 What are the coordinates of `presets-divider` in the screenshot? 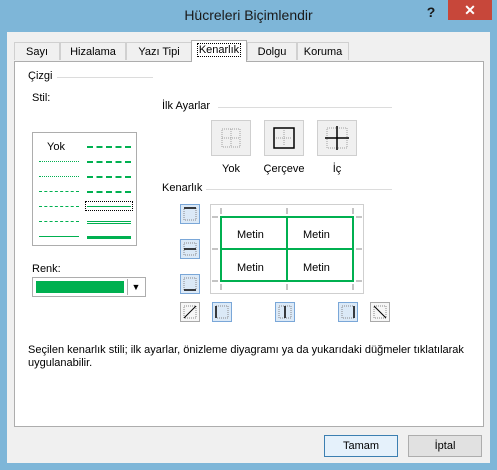 It's located at (305, 107).